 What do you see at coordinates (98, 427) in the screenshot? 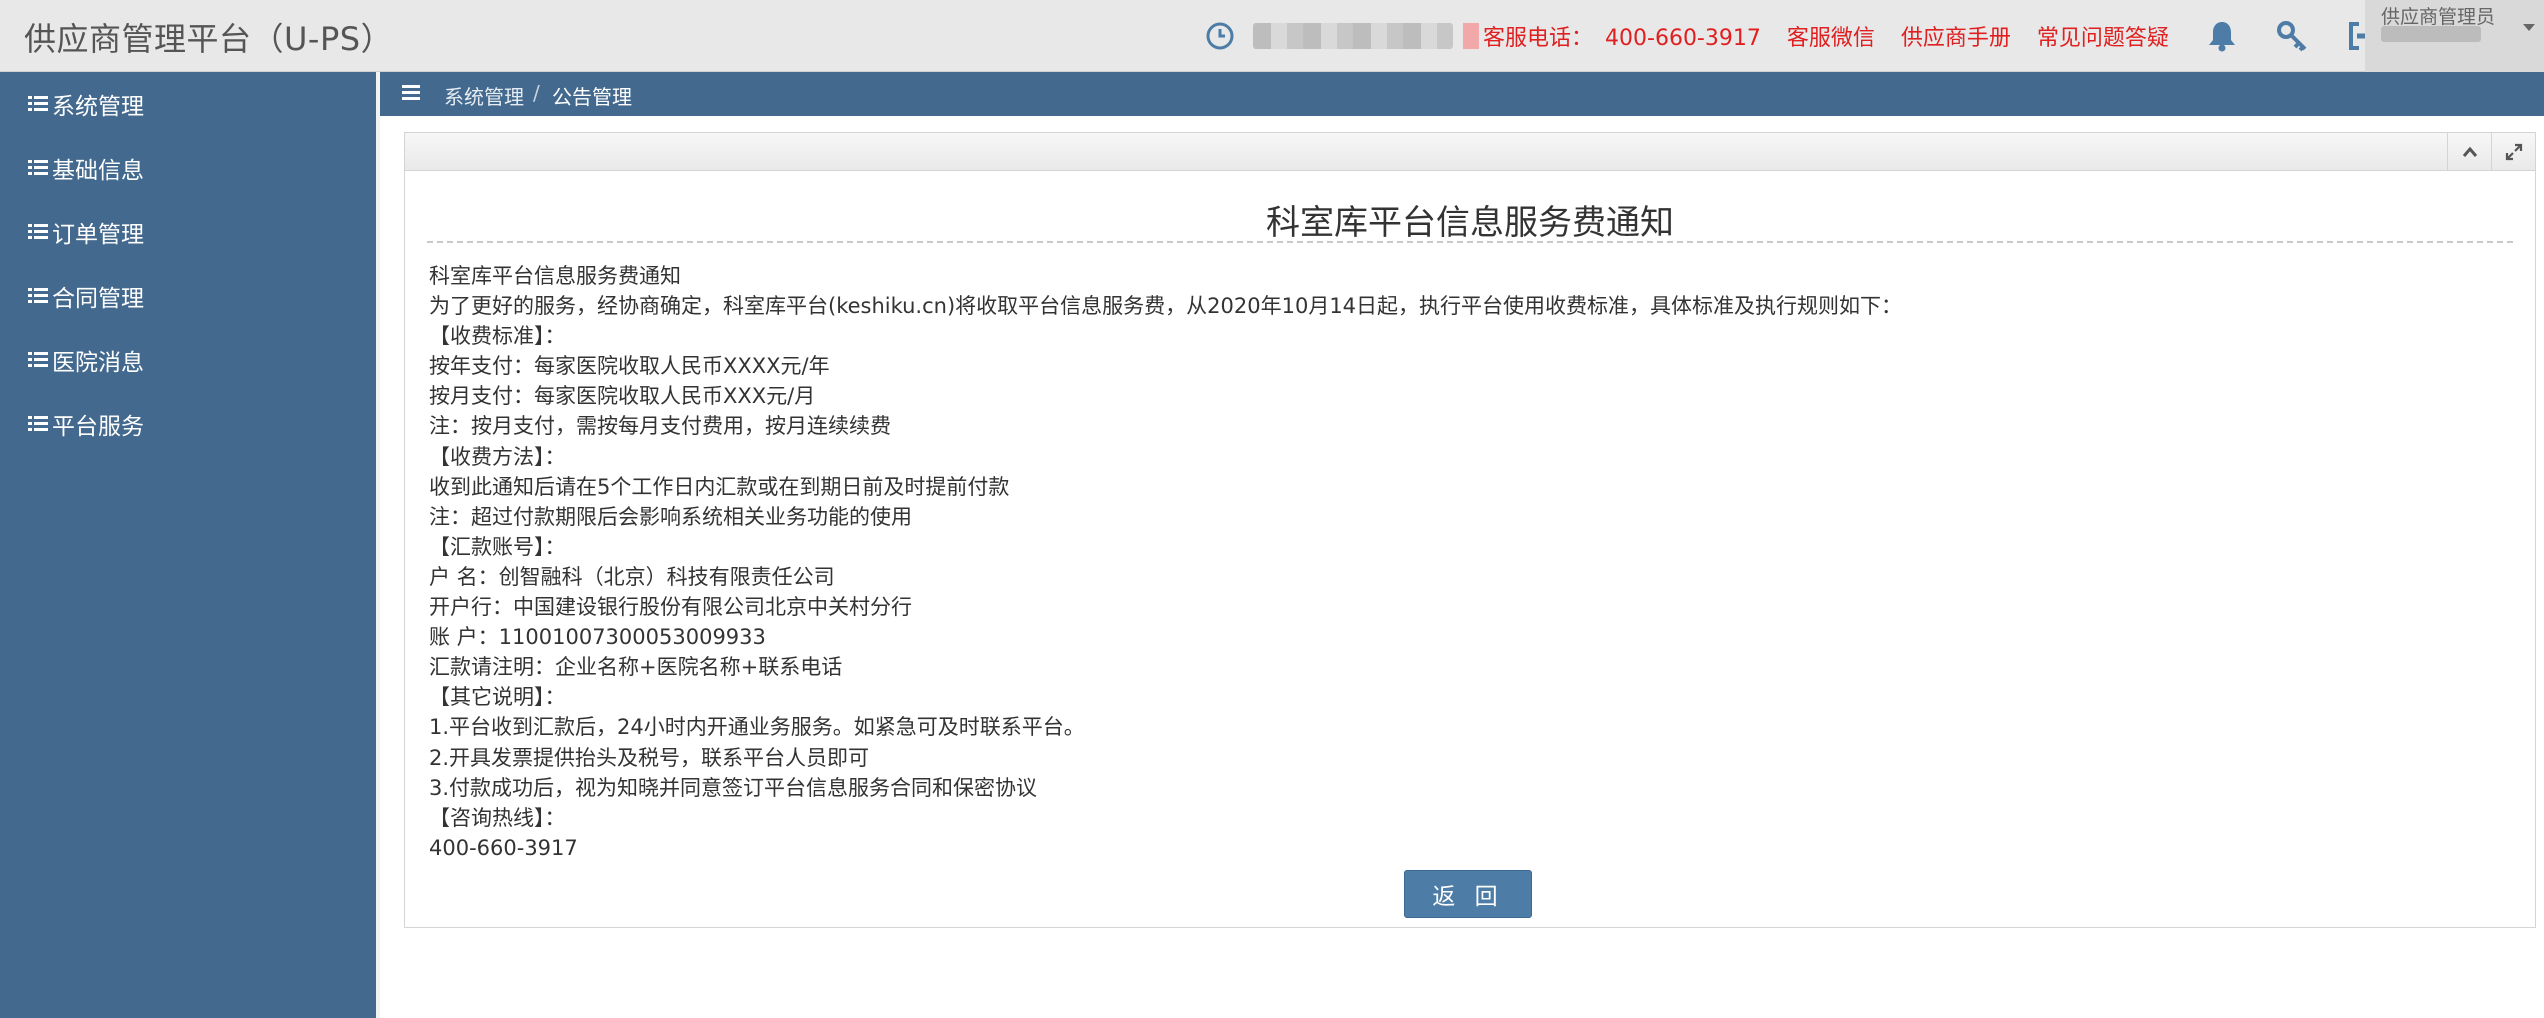
I see `sidebar-item-label: 平台服务` at bounding box center [98, 427].